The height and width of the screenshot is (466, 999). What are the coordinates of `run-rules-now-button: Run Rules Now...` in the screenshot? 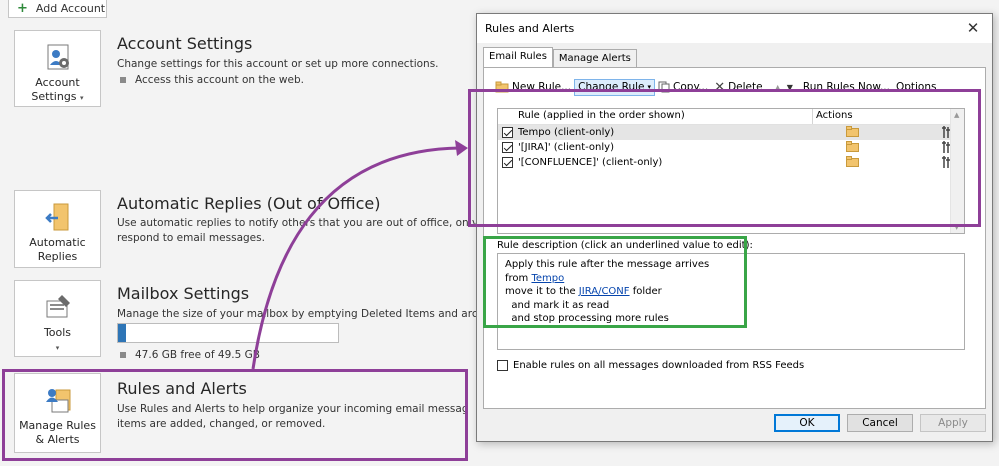 It's located at (846, 87).